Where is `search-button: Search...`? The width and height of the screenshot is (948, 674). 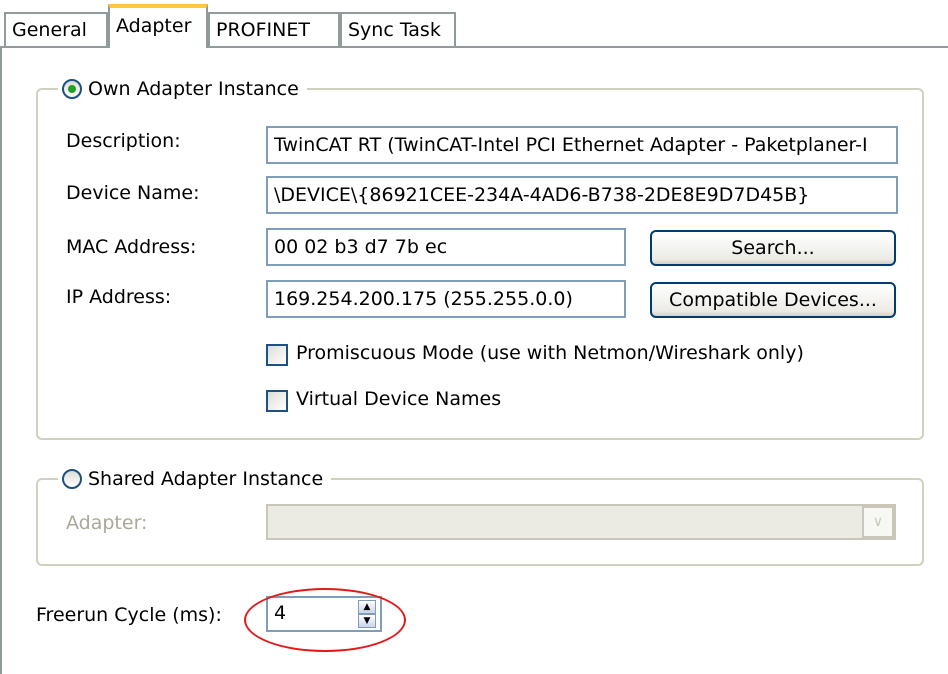 search-button: Search... is located at coordinates (773, 248).